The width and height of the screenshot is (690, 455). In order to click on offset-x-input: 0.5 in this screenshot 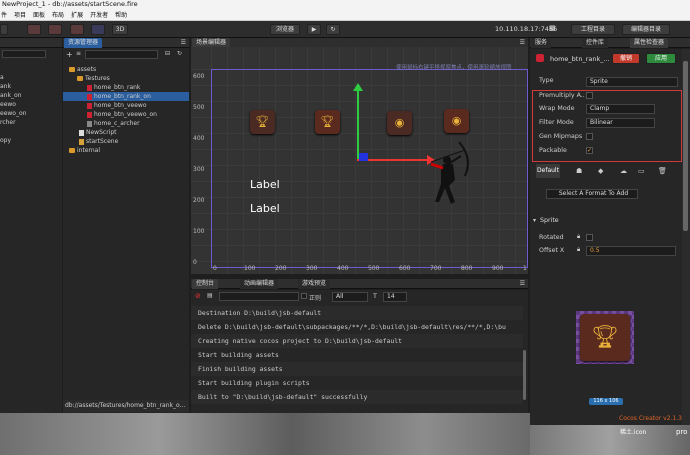, I will do `click(631, 251)`.